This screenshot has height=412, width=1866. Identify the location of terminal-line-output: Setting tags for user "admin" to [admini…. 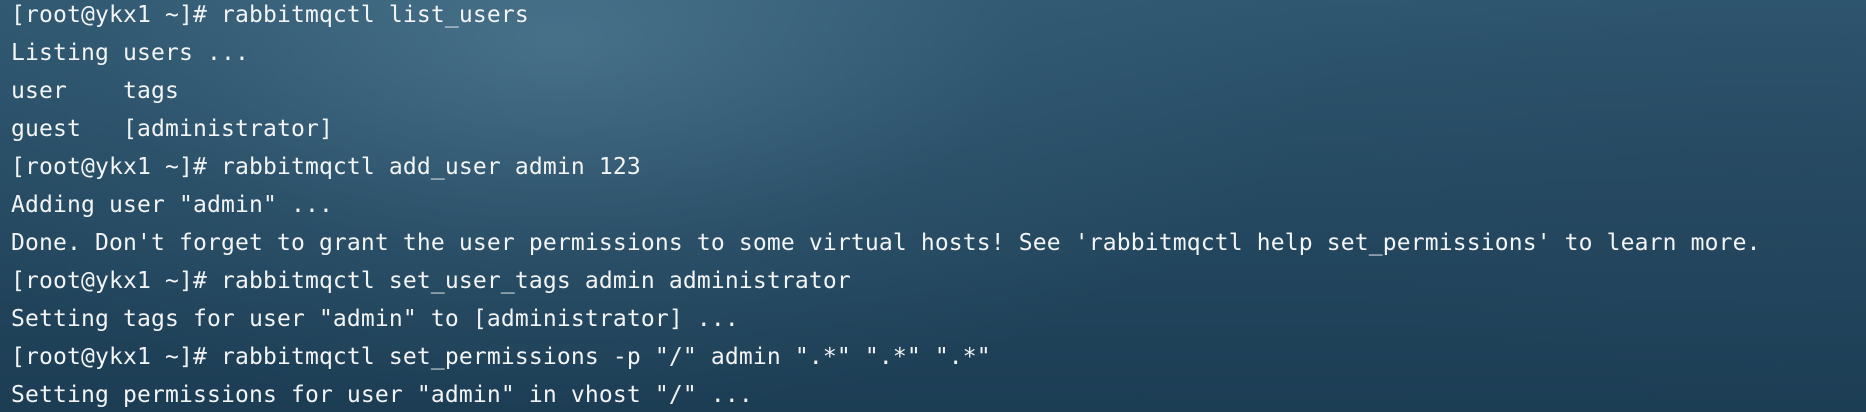
(375, 319).